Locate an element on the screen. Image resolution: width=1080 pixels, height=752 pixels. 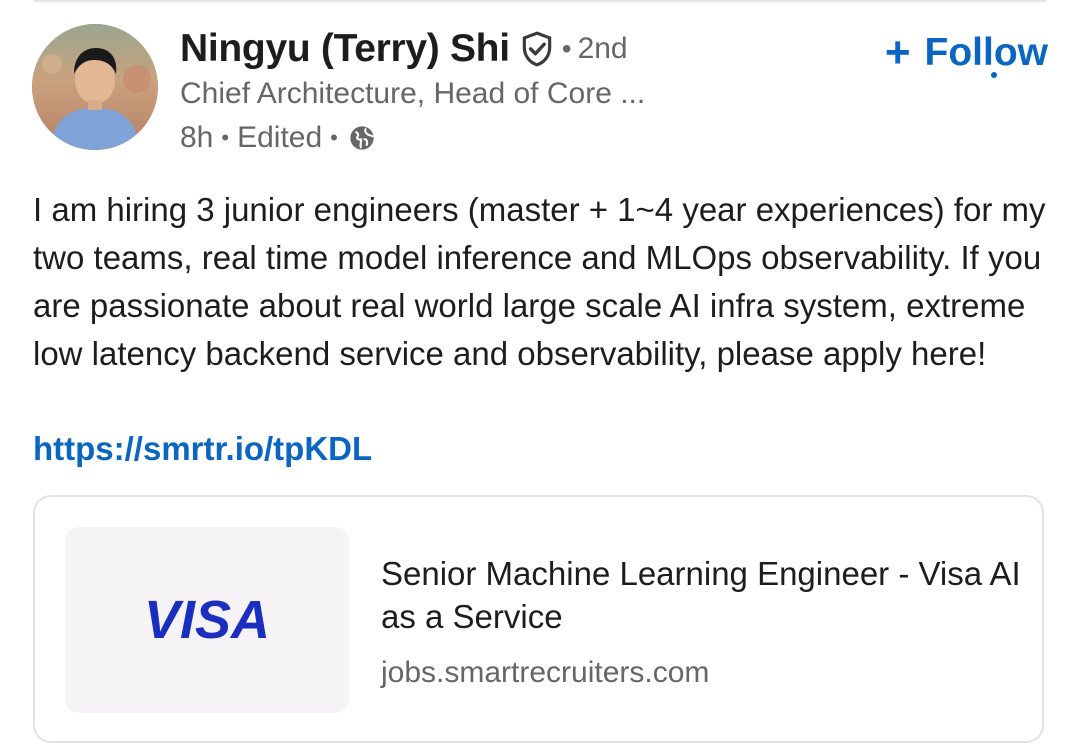
edited-label: Edited is located at coordinates (280, 137).